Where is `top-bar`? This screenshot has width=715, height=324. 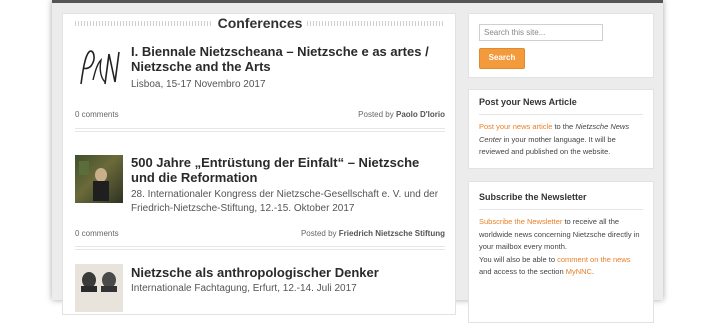
top-bar is located at coordinates (357, 1).